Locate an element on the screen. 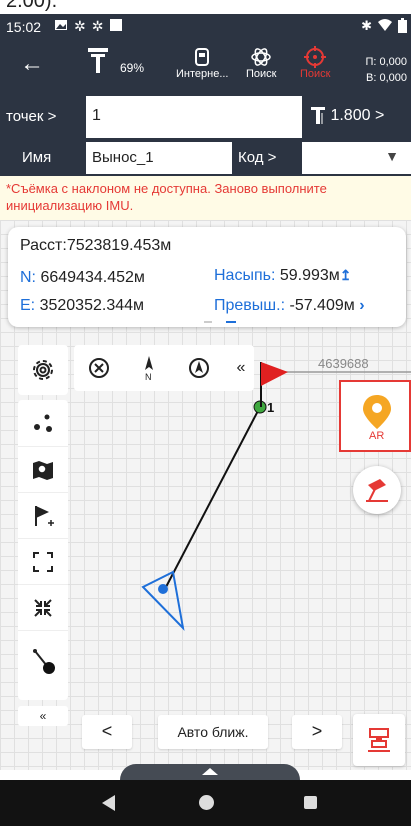  bottom-drawer-handle is located at coordinates (210, 772).